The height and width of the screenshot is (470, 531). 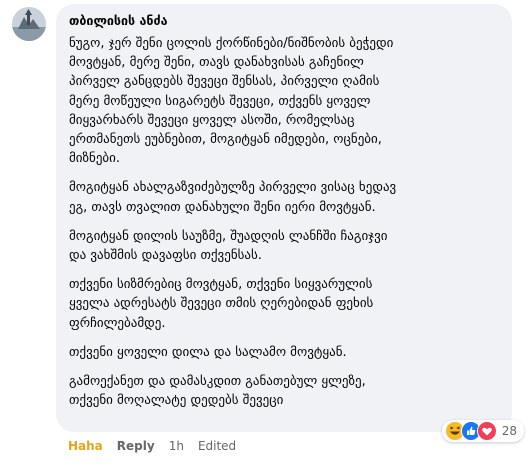 What do you see at coordinates (176, 446) in the screenshot?
I see `comment-timestamp: 1h` at bounding box center [176, 446].